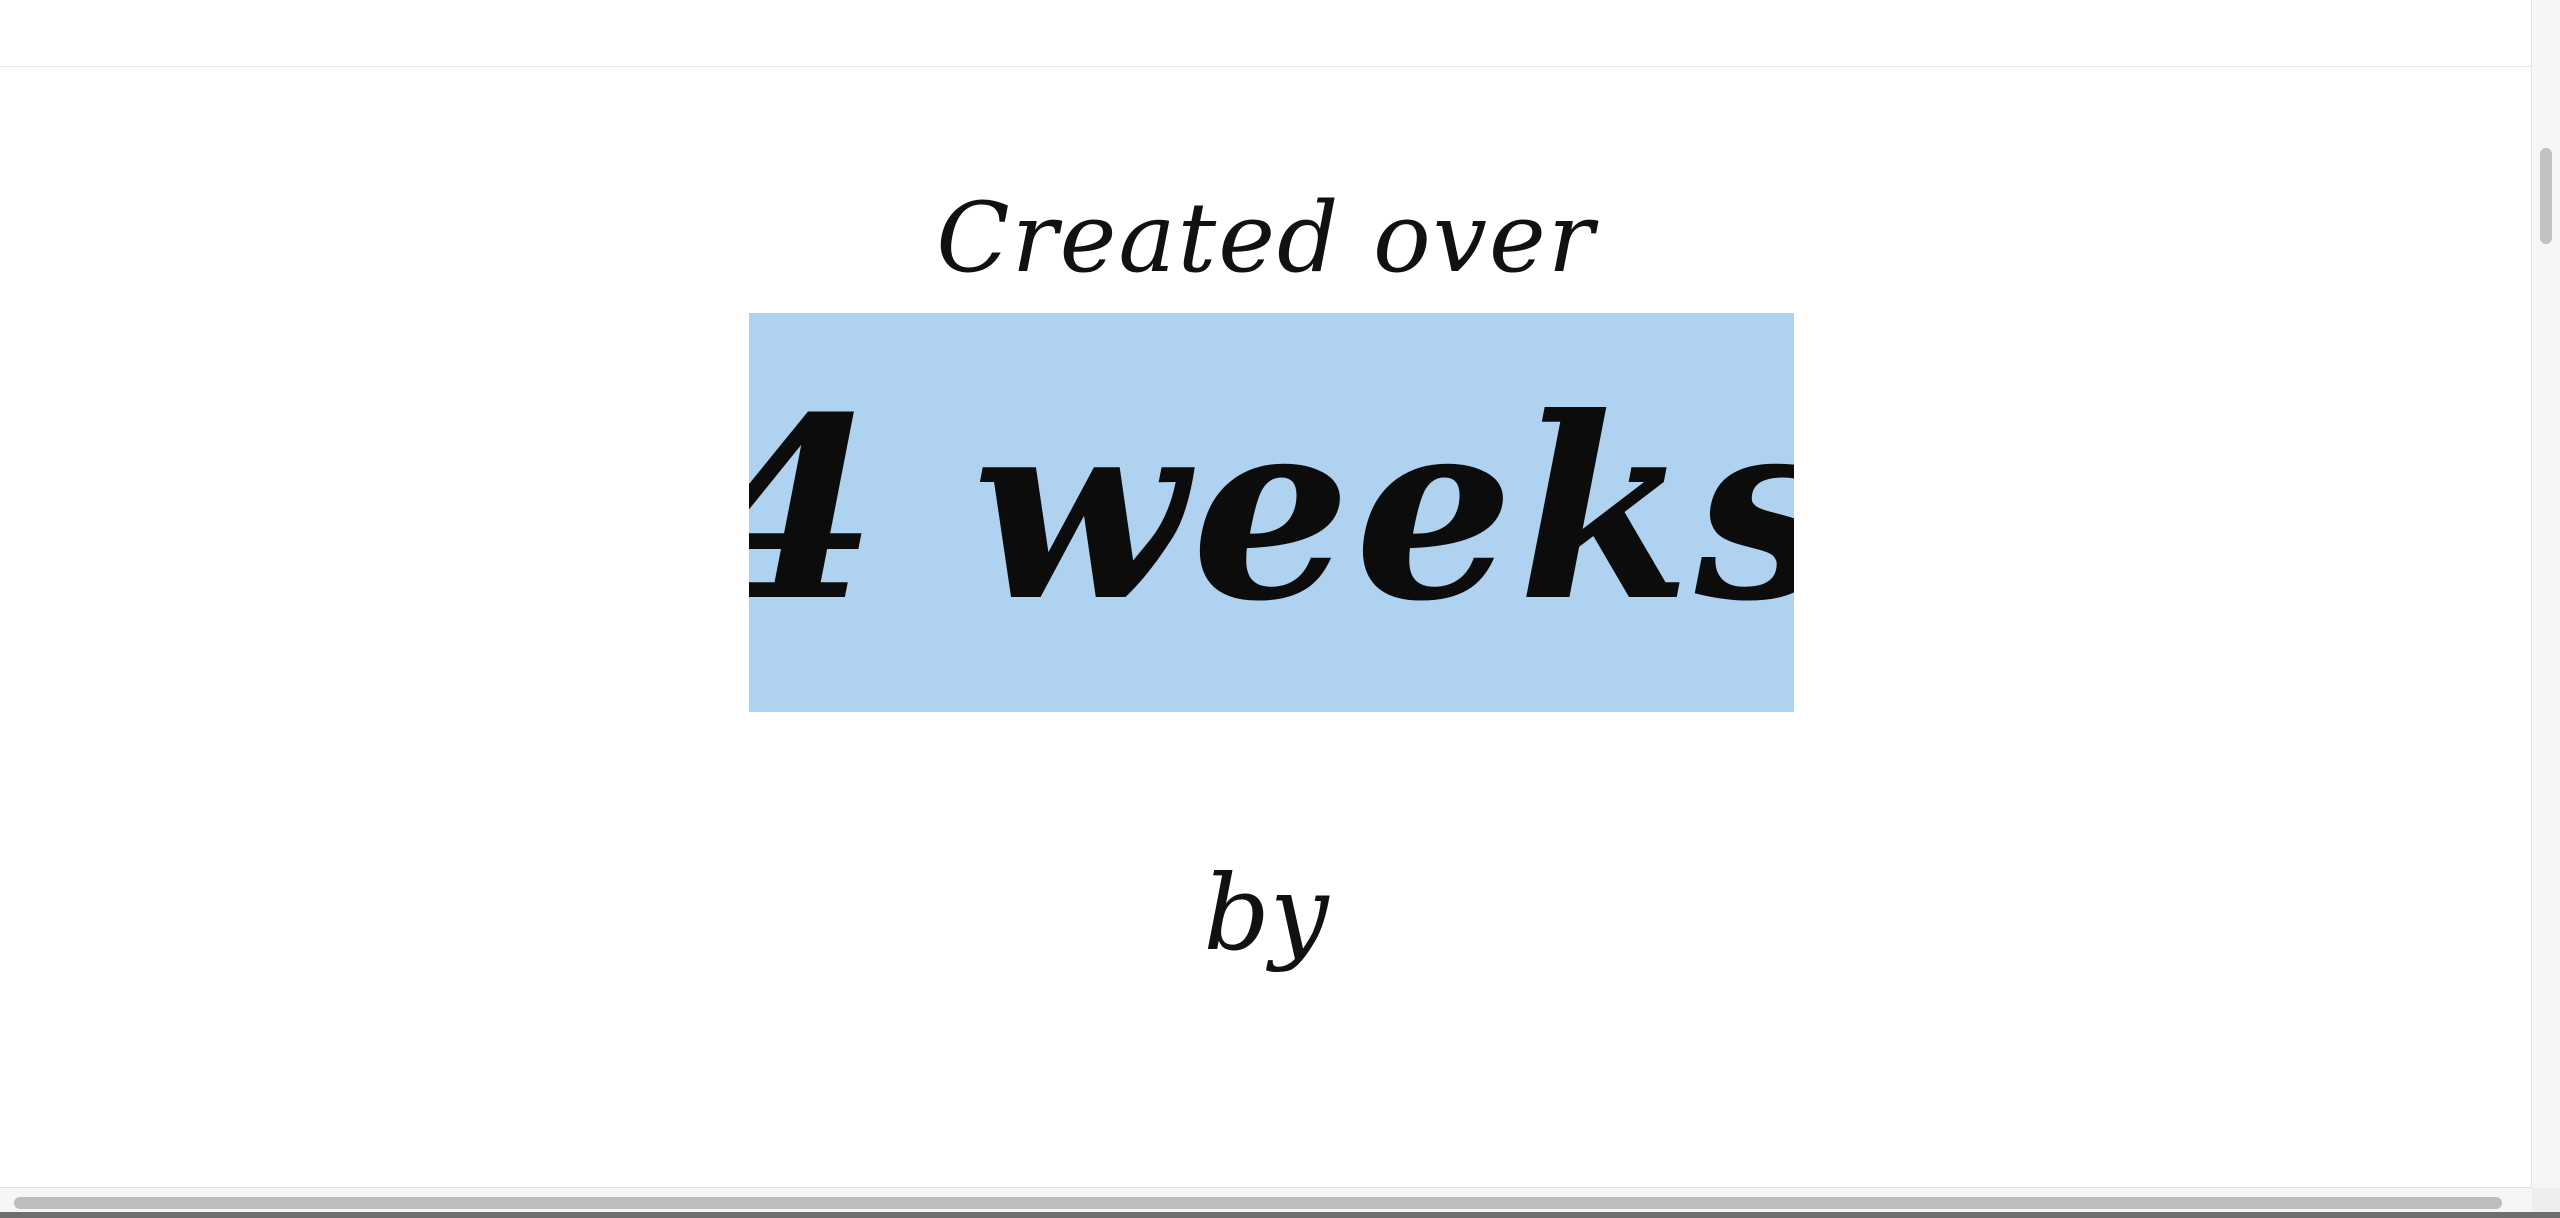 This screenshot has width=2560, height=1218. What do you see at coordinates (2545, 594) in the screenshot?
I see `vertical-scrollbar` at bounding box center [2545, 594].